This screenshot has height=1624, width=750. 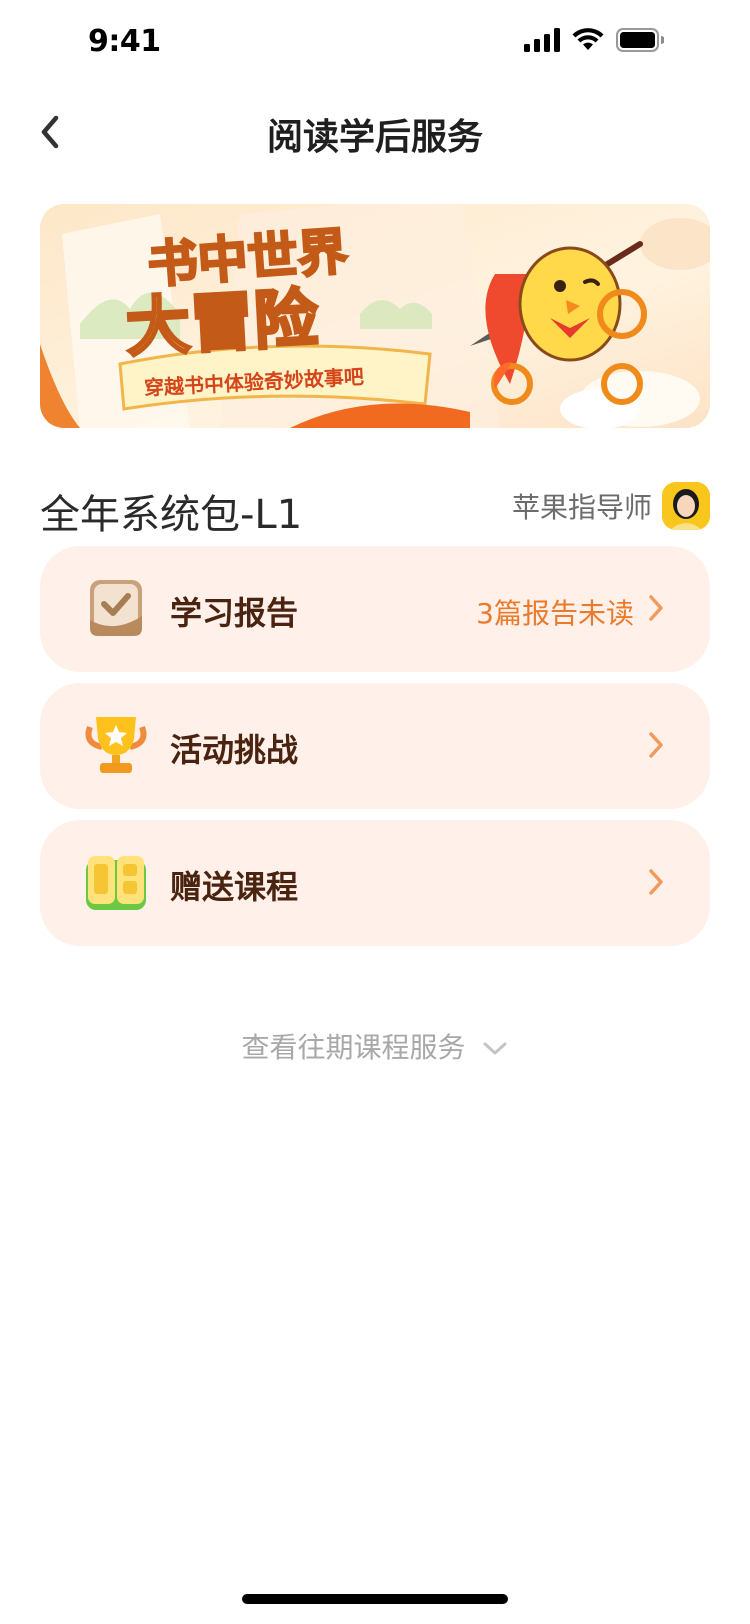 What do you see at coordinates (581, 507) in the screenshot?
I see `mentor-label: 苹果指导师` at bounding box center [581, 507].